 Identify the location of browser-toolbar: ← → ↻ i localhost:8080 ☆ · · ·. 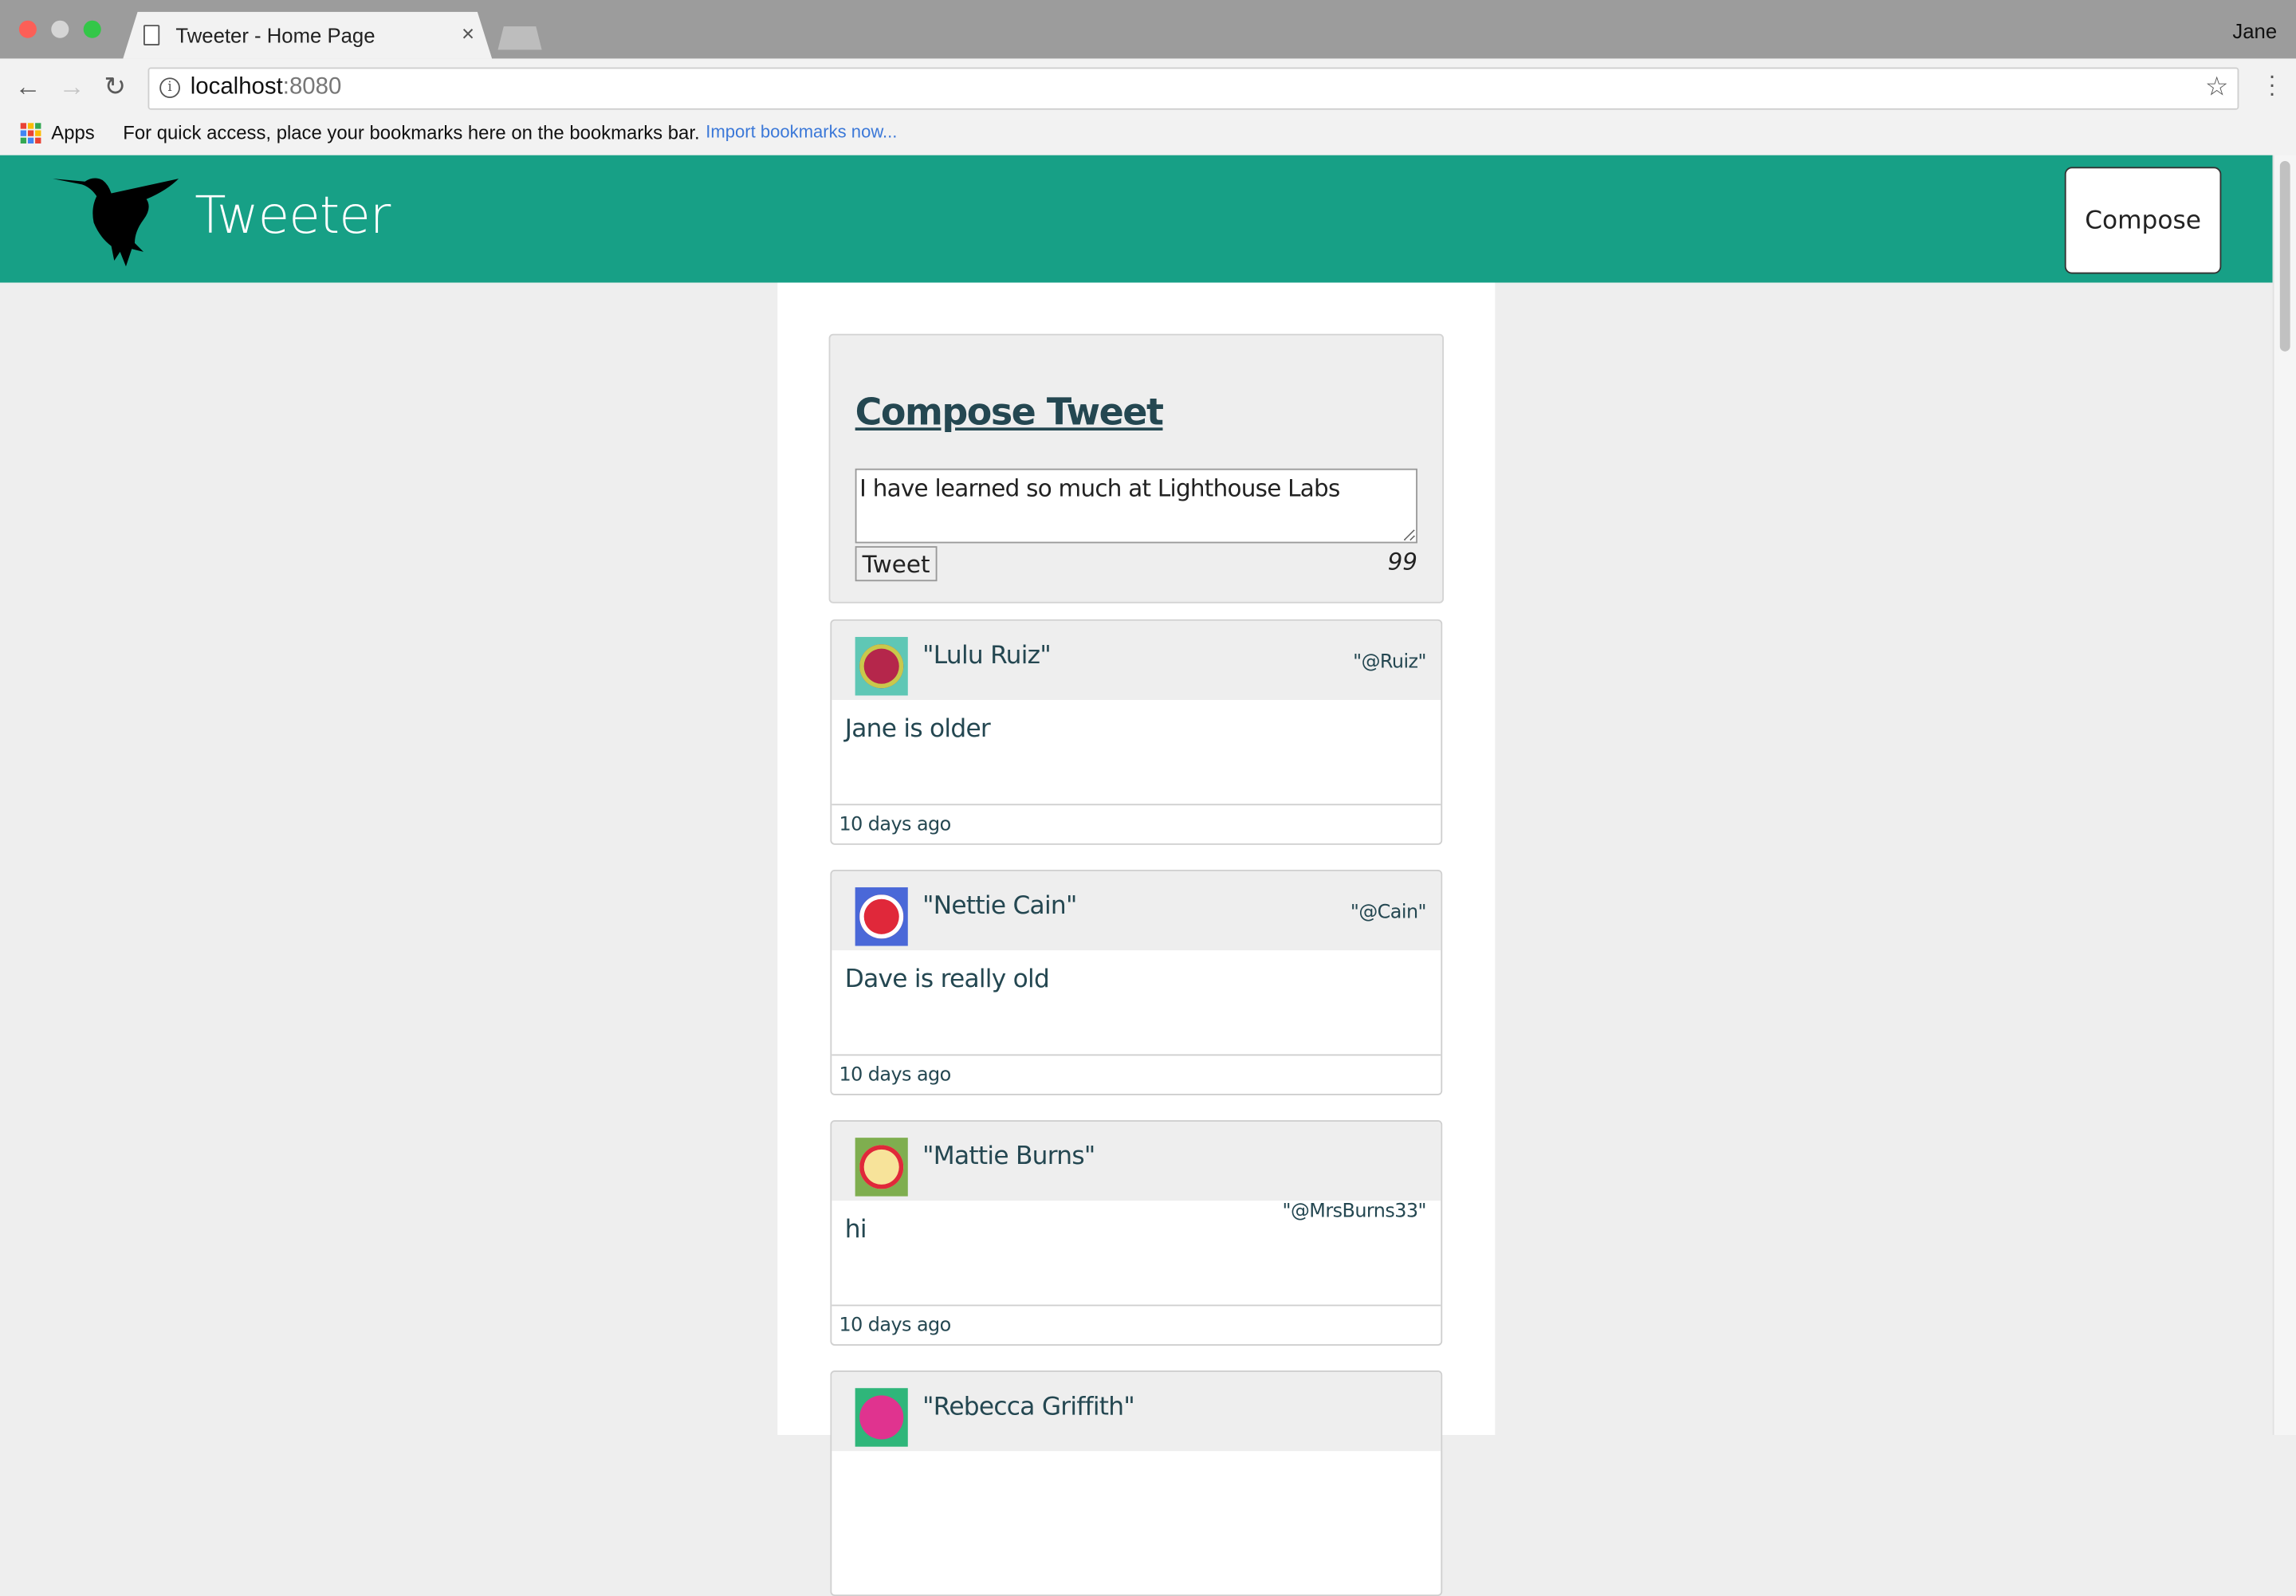
(1148, 87).